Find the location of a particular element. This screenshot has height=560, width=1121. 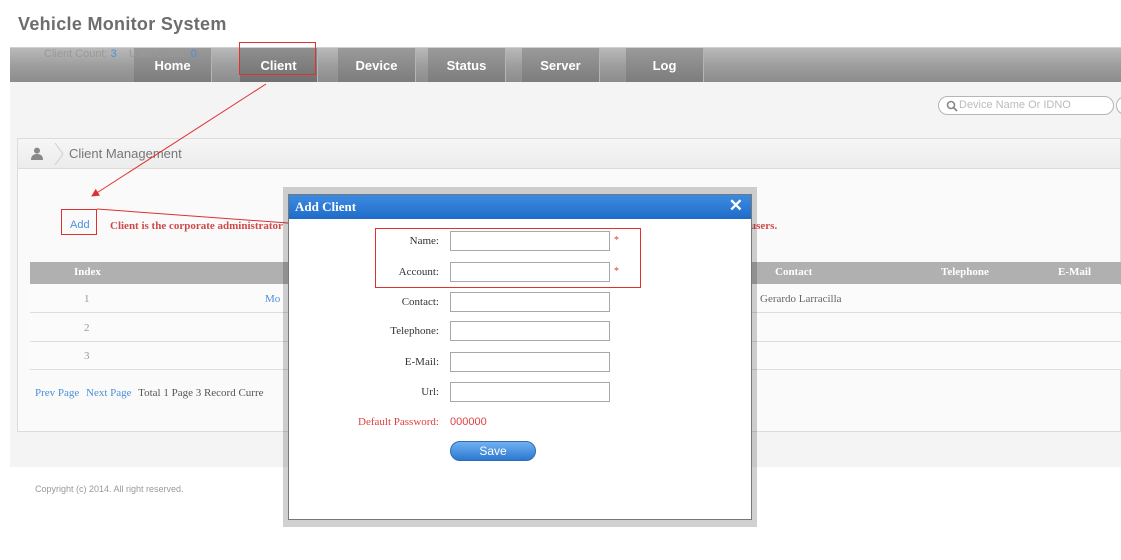

default-password-value: 000000 is located at coordinates (468, 422).